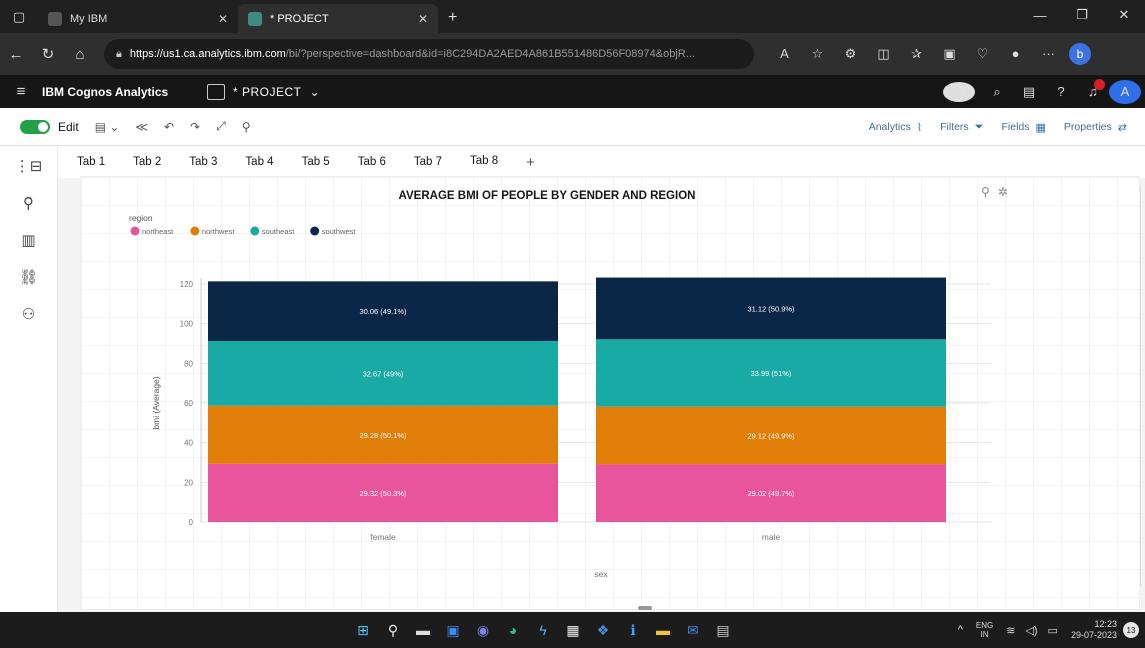 The width and height of the screenshot is (1145, 648). What do you see at coordinates (372, 162) in the screenshot?
I see `dashboard-tab-6: Tab 6` at bounding box center [372, 162].